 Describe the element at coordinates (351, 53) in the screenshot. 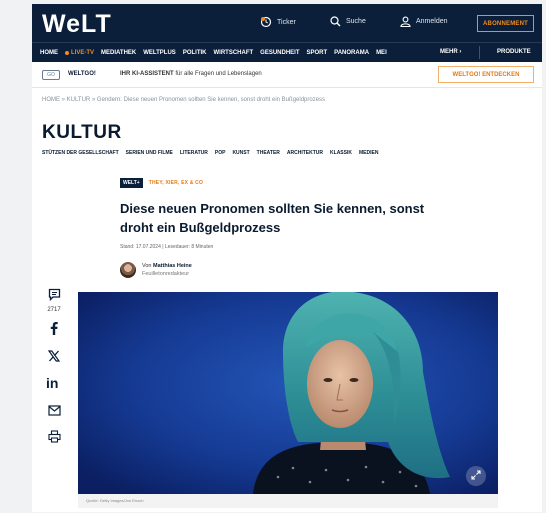

I see `nav-item-panorama: PANORAMA` at that location.